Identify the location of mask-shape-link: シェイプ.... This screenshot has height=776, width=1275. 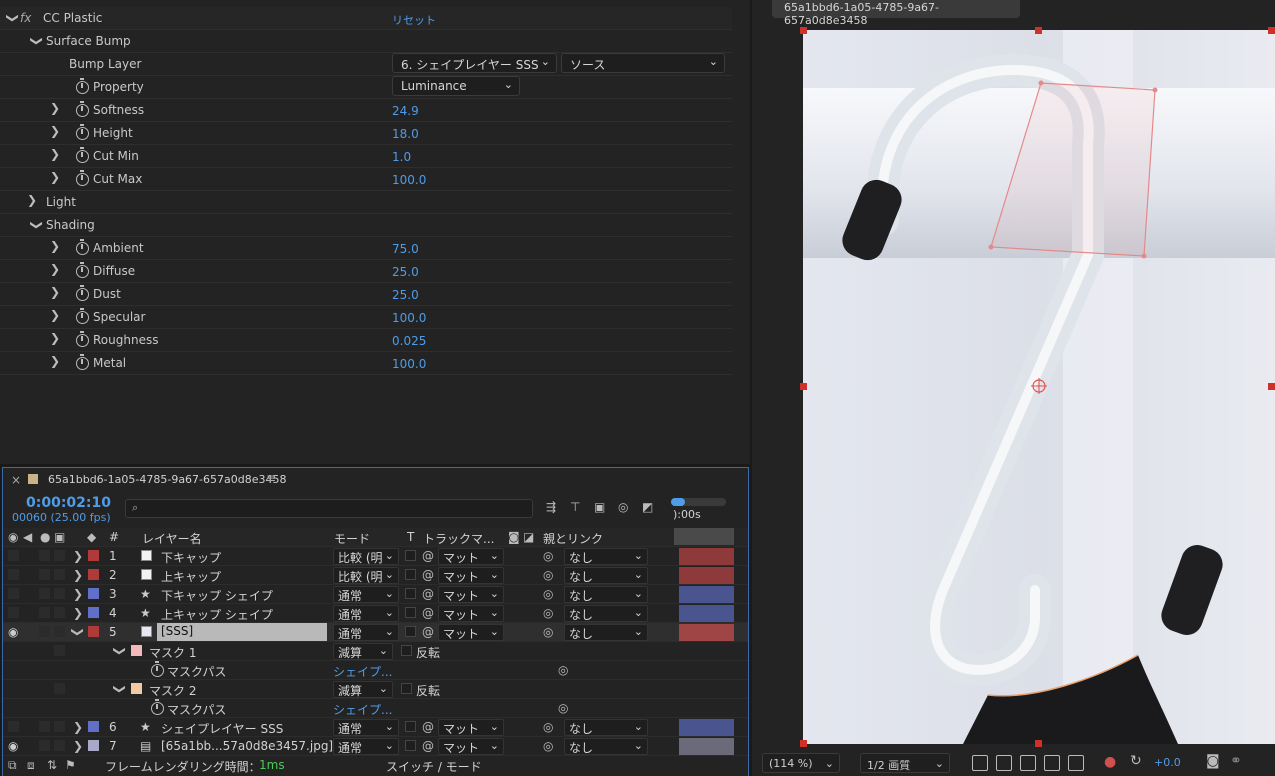
(362, 671).